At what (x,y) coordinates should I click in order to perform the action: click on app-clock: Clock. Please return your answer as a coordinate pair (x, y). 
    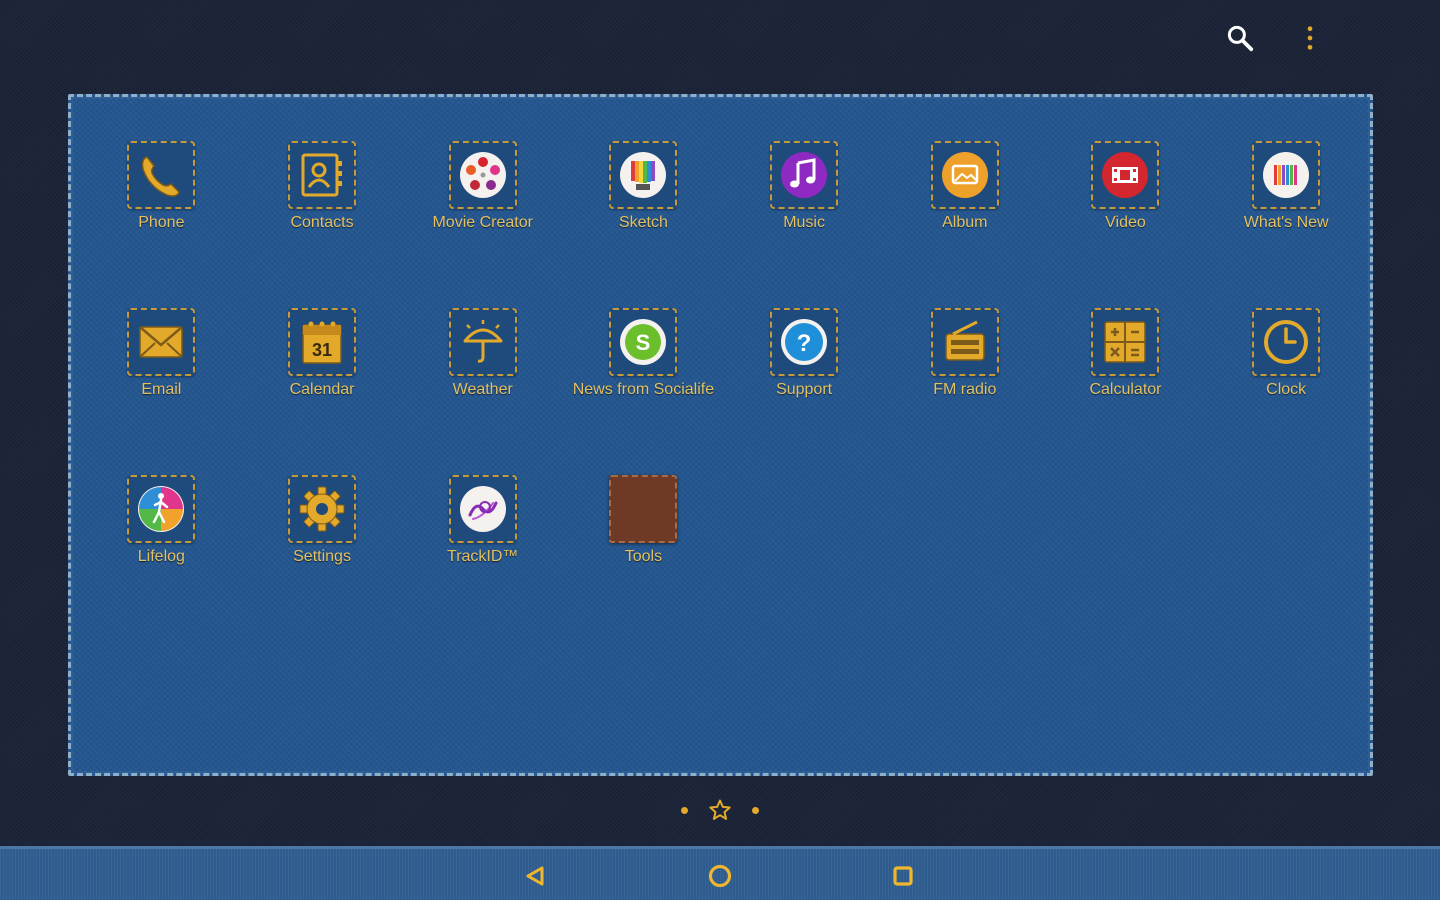
    Looking at the image, I should click on (1286, 391).